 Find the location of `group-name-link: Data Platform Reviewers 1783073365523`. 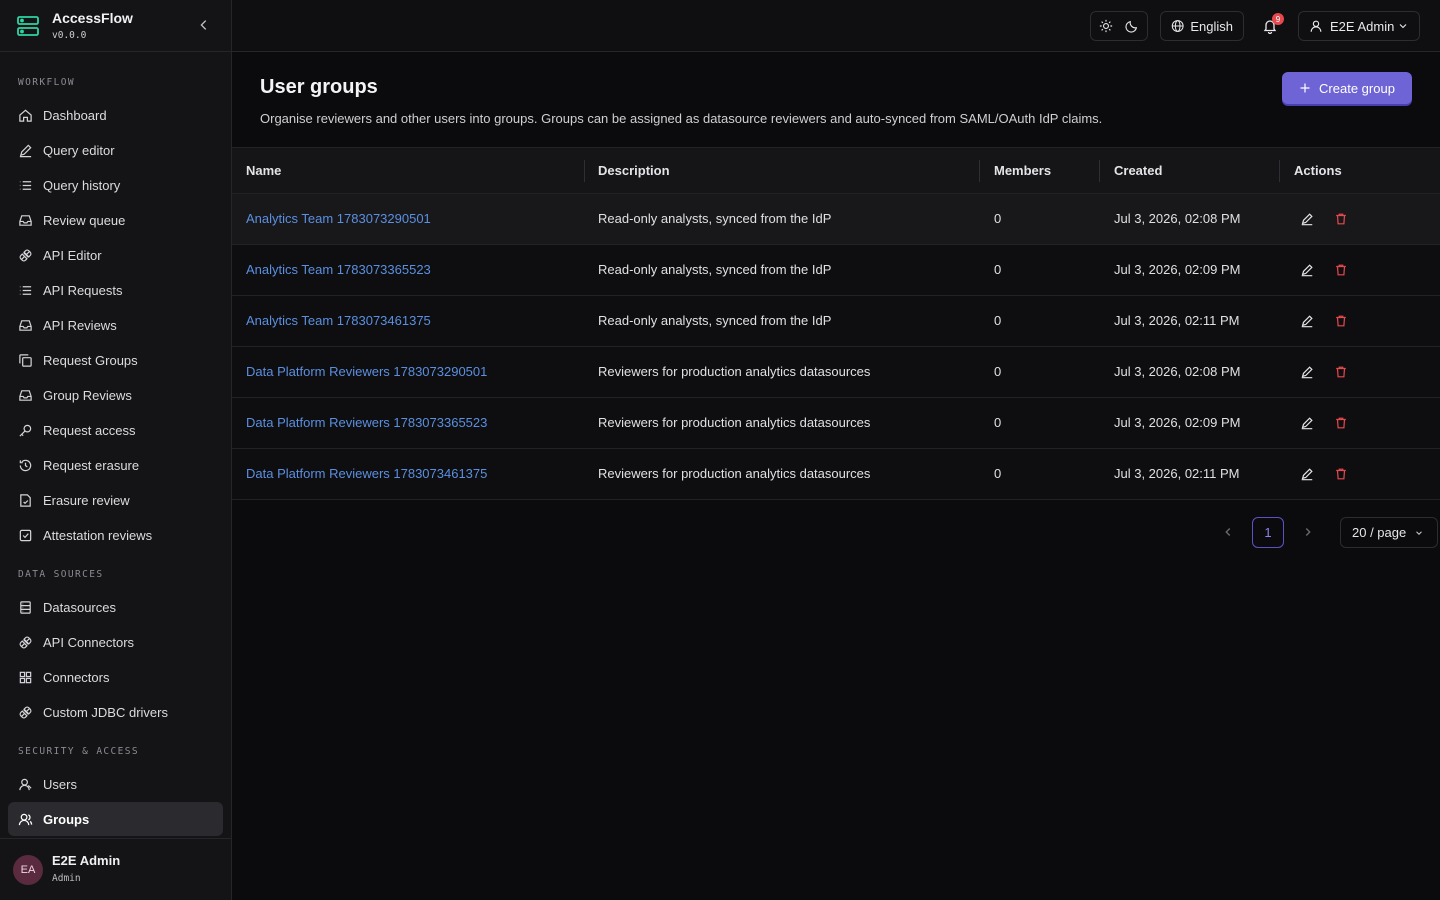

group-name-link: Data Platform Reviewers 1783073365523 is located at coordinates (366, 423).